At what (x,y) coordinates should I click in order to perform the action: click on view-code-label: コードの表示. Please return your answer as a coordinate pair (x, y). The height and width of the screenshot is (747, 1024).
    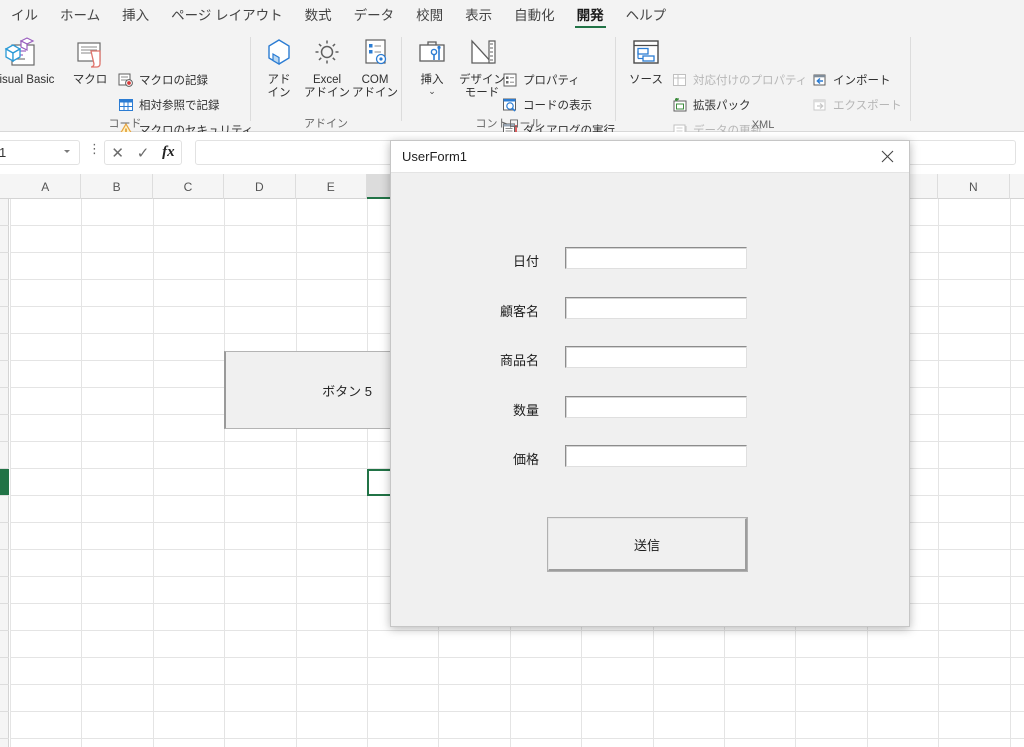
    Looking at the image, I should click on (557, 106).